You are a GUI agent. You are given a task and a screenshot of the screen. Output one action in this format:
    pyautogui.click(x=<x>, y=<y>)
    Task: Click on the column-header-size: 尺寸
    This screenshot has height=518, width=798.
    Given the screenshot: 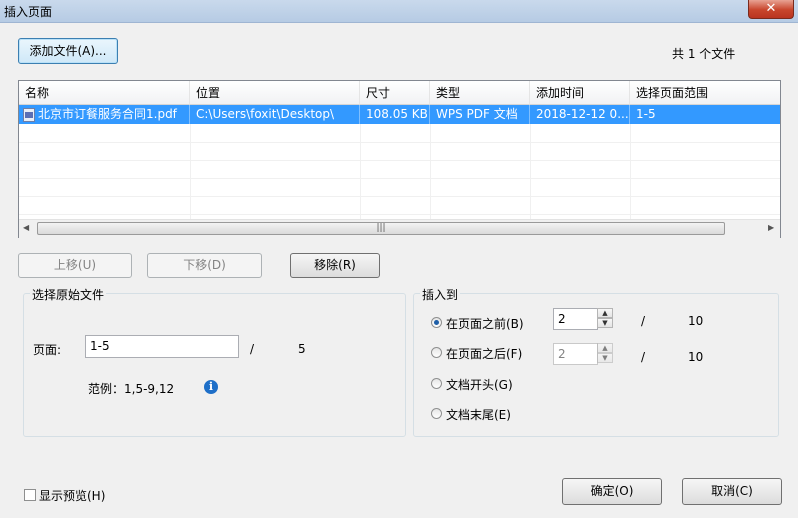 What is the action you would take?
    pyautogui.click(x=395, y=93)
    